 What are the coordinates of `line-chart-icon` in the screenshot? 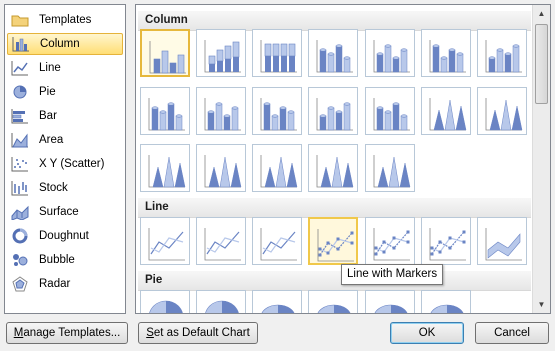 It's located at (20, 68).